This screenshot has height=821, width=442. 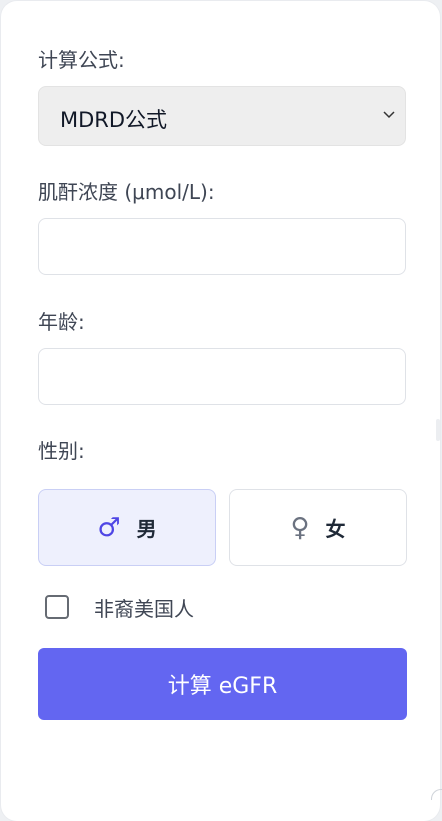 What do you see at coordinates (144, 607) in the screenshot?
I see `non-african-american-label: 非裔美国人` at bounding box center [144, 607].